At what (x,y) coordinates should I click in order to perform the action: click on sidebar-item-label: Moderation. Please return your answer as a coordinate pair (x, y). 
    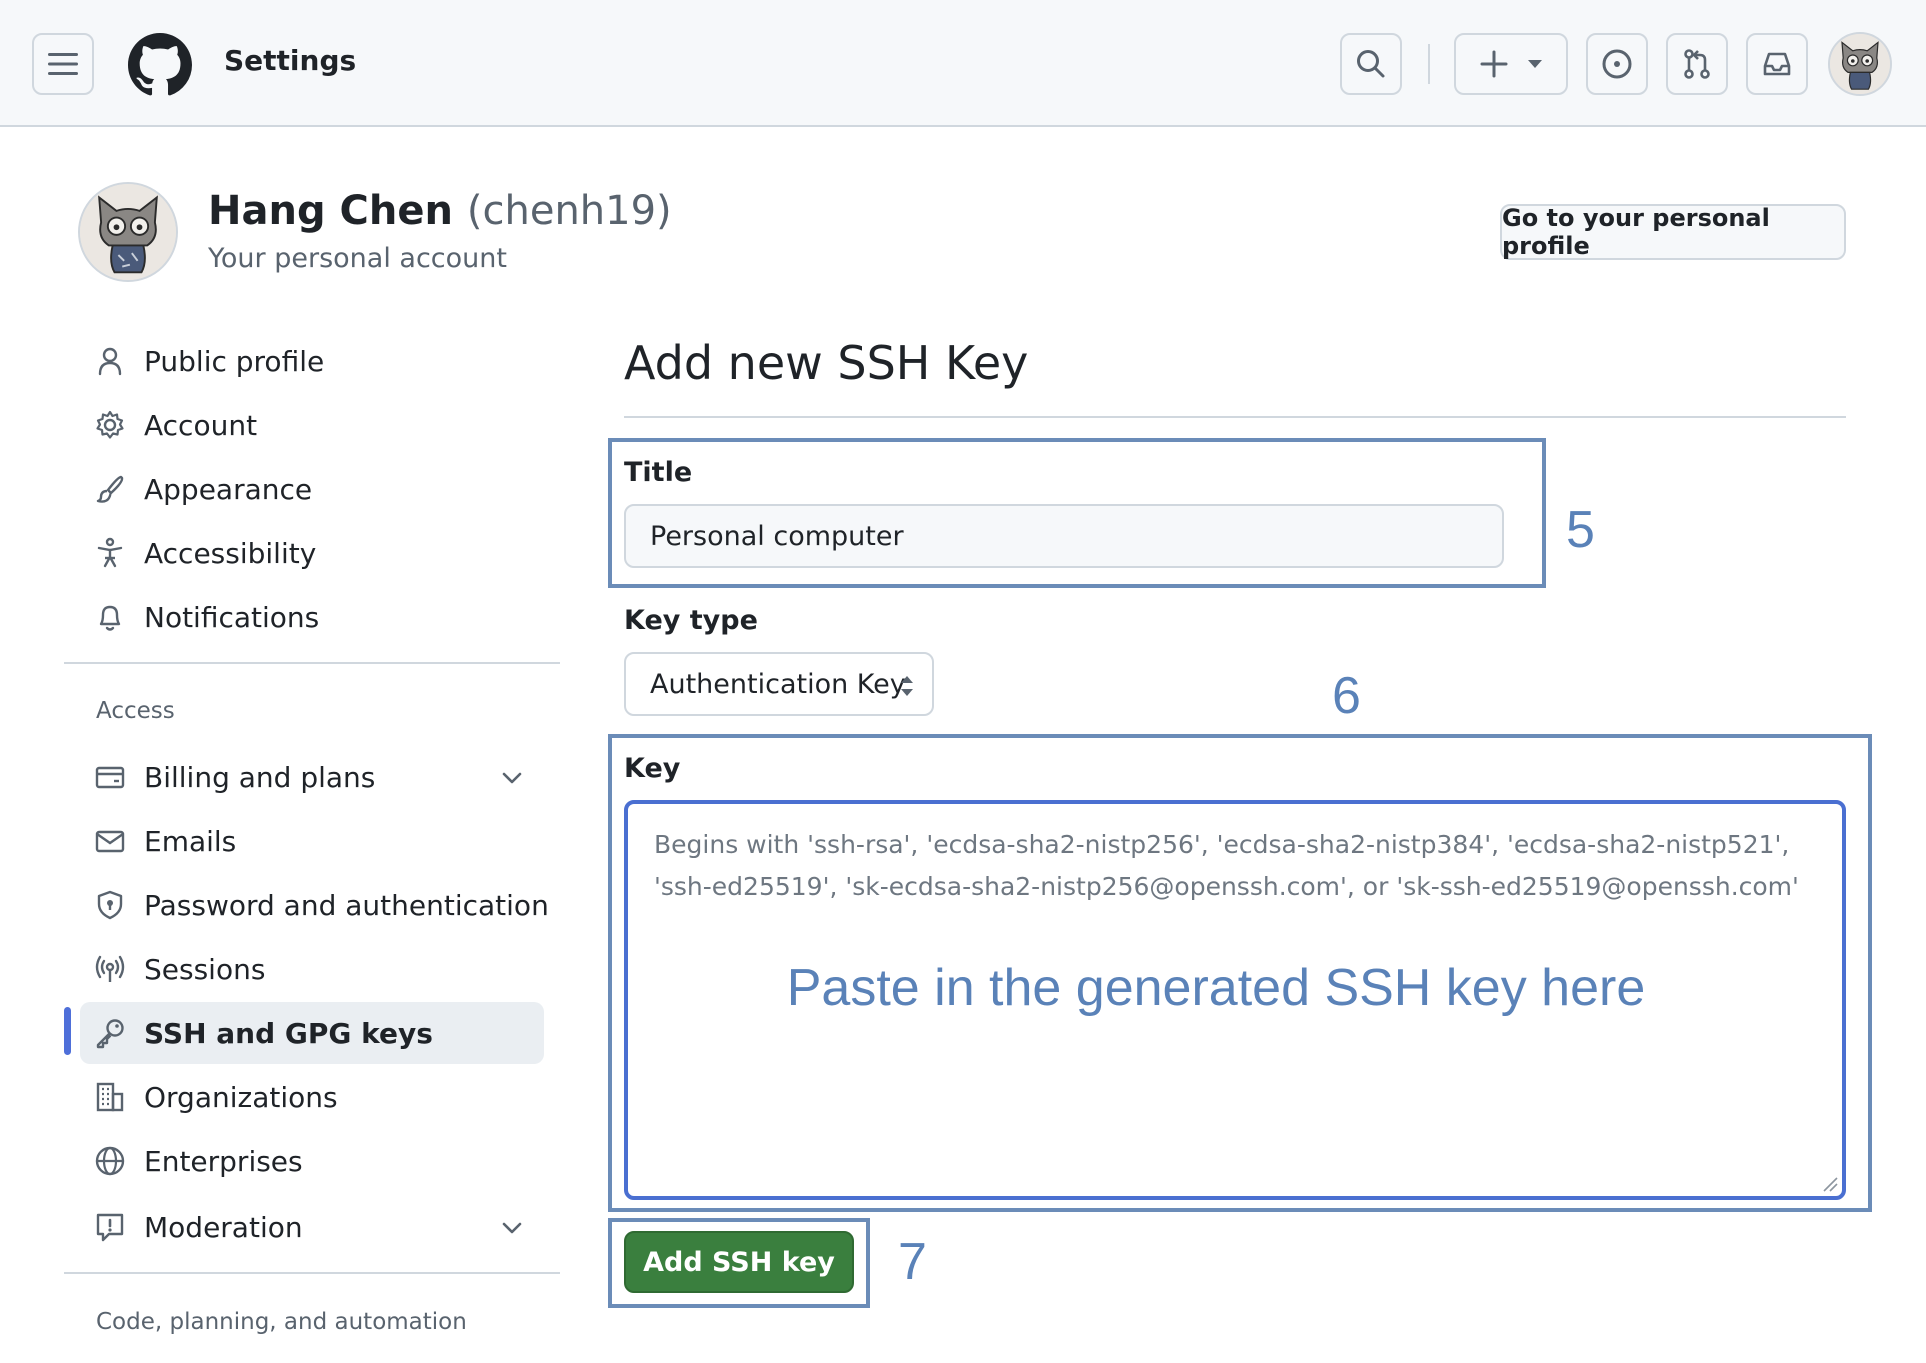
    Looking at the image, I should click on (223, 1227).